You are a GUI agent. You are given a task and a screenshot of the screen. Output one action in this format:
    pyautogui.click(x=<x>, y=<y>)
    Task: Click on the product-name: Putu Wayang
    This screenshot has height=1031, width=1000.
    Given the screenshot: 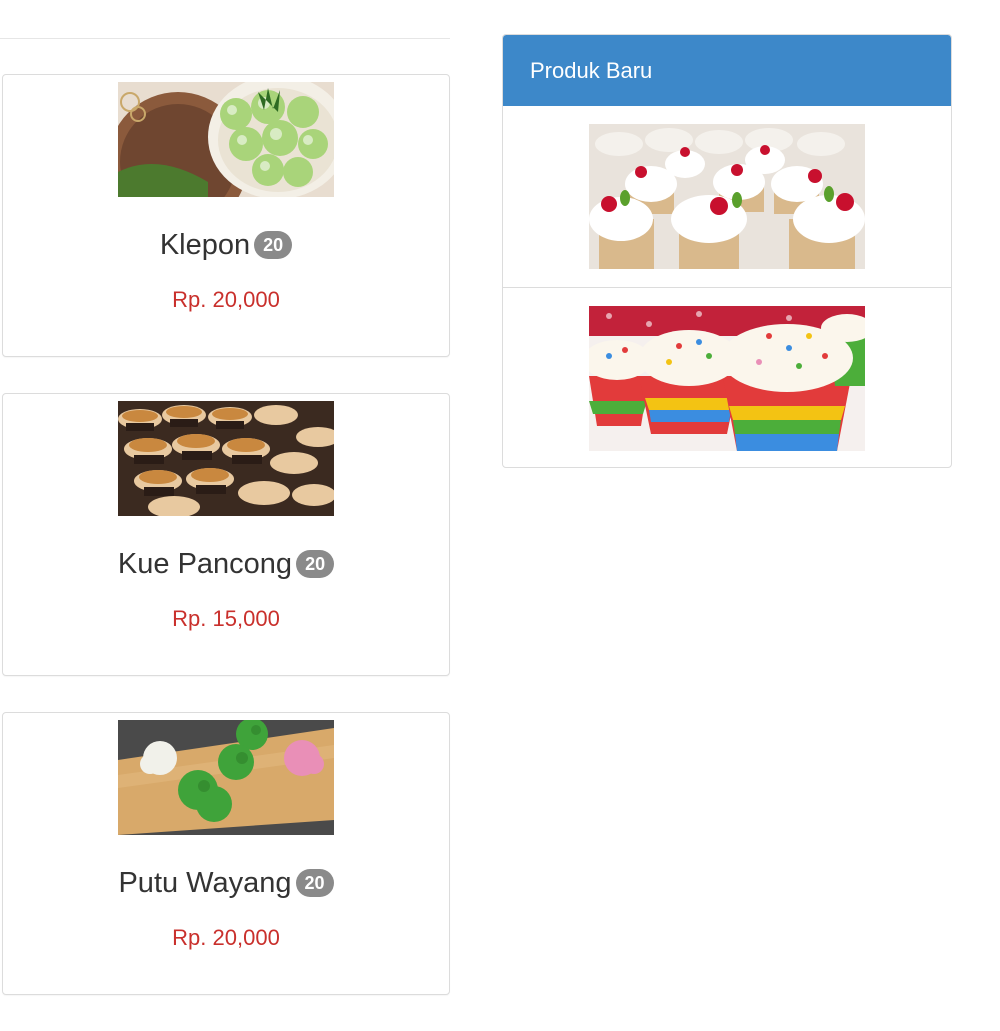 What is the action you would take?
    pyautogui.click(x=204, y=883)
    